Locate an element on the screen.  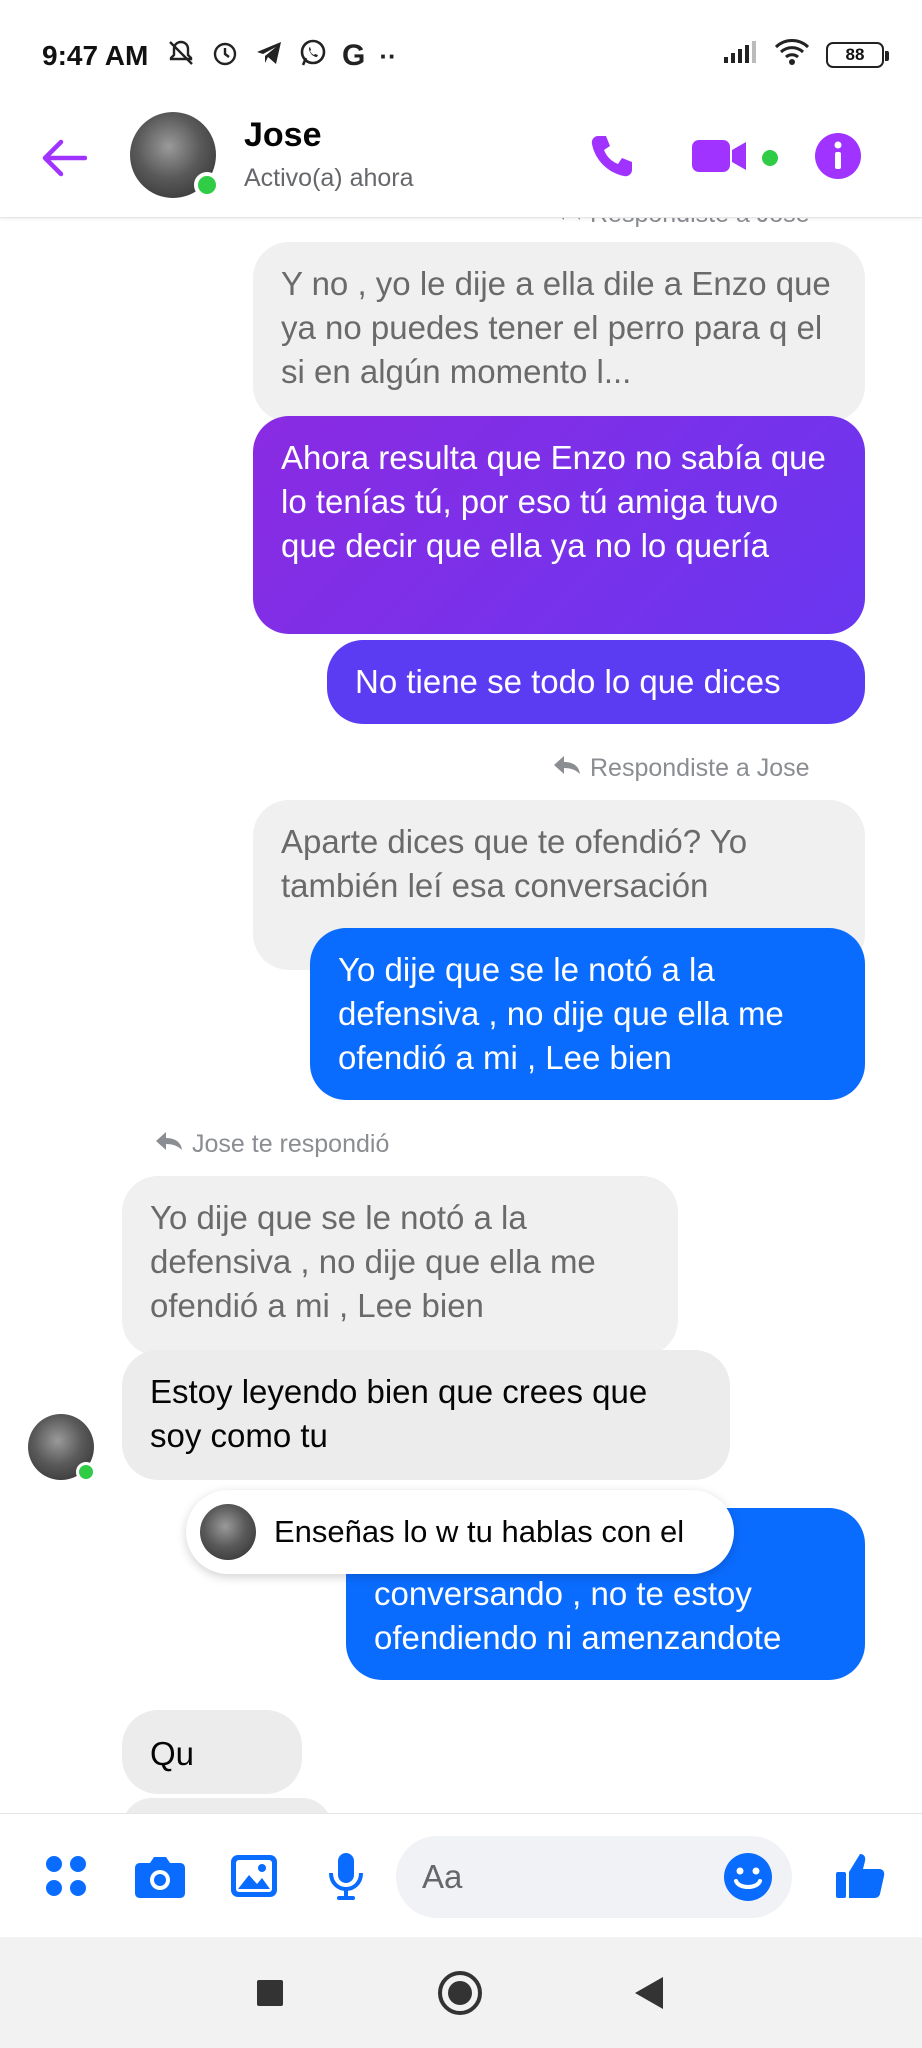
camera-button is located at coordinates (160, 1876).